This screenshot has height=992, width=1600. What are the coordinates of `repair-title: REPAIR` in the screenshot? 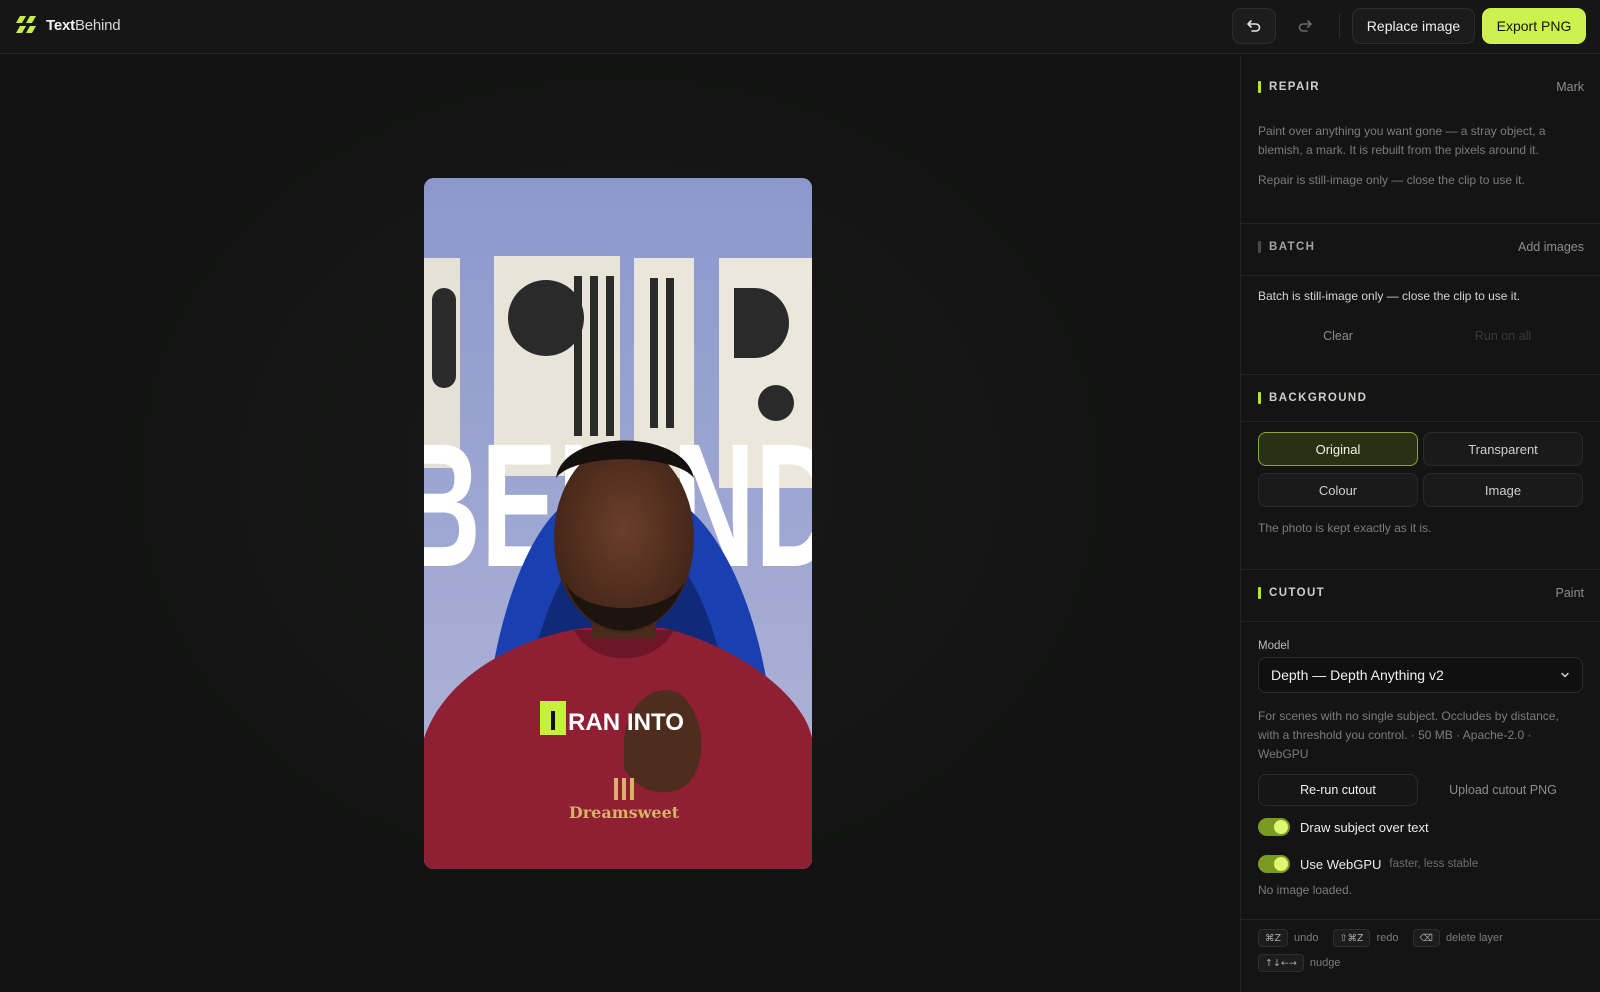 It's located at (1294, 87).